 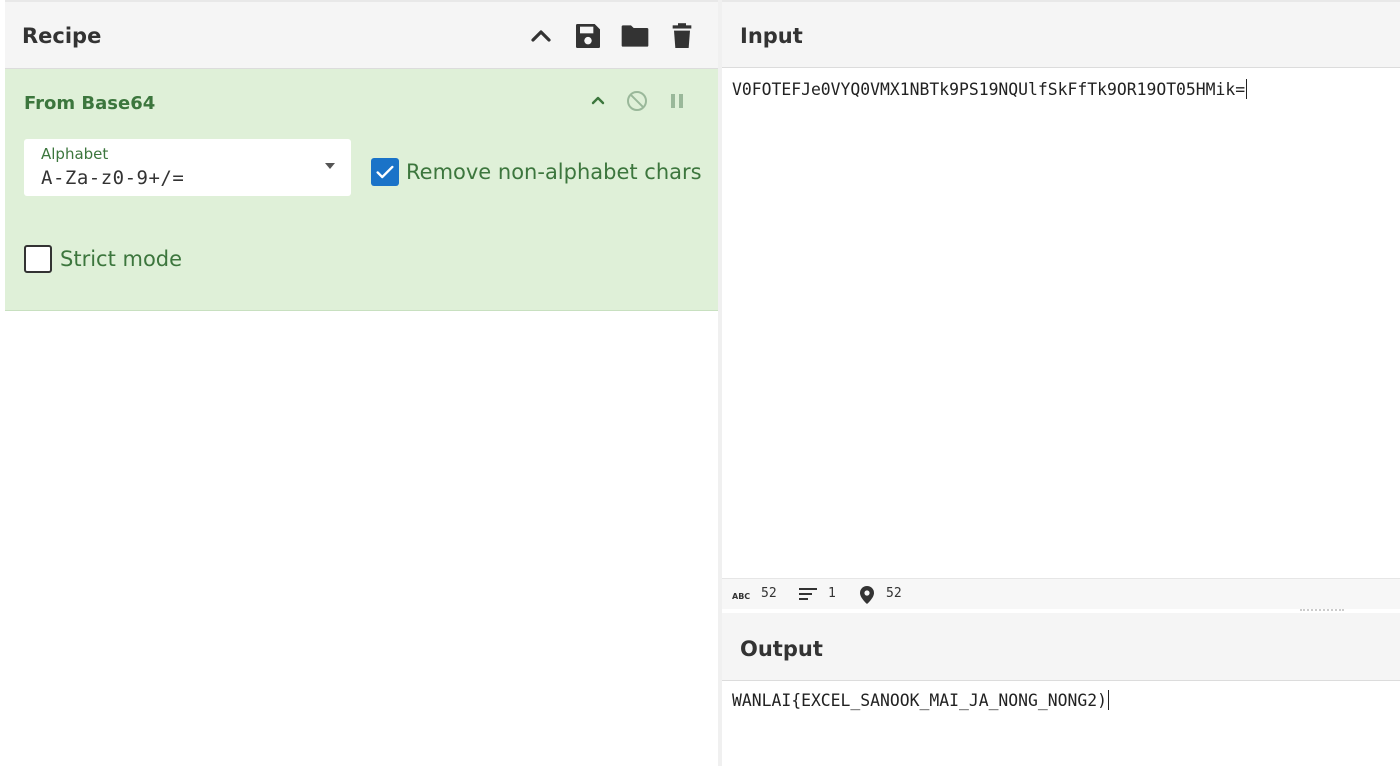 What do you see at coordinates (90, 103) in the screenshot?
I see `operation-title: From Base64` at bounding box center [90, 103].